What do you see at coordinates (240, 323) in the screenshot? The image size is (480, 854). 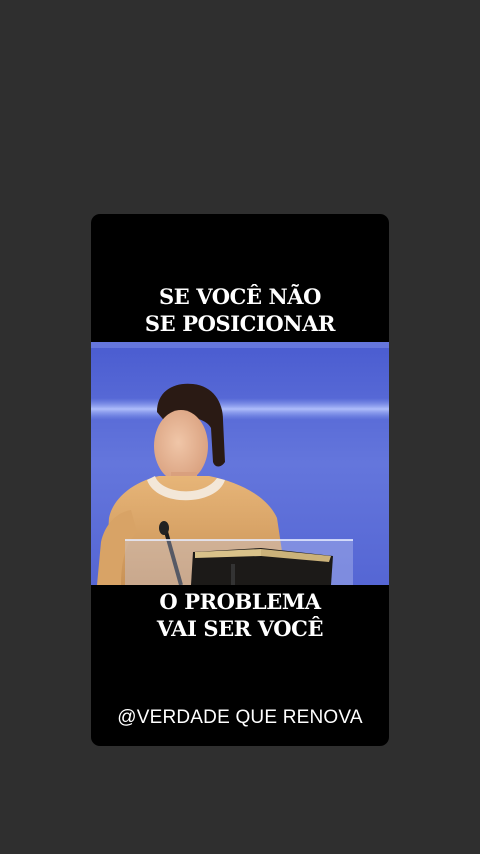 I see `top-caption-line-2: SE POSICIONAR` at bounding box center [240, 323].